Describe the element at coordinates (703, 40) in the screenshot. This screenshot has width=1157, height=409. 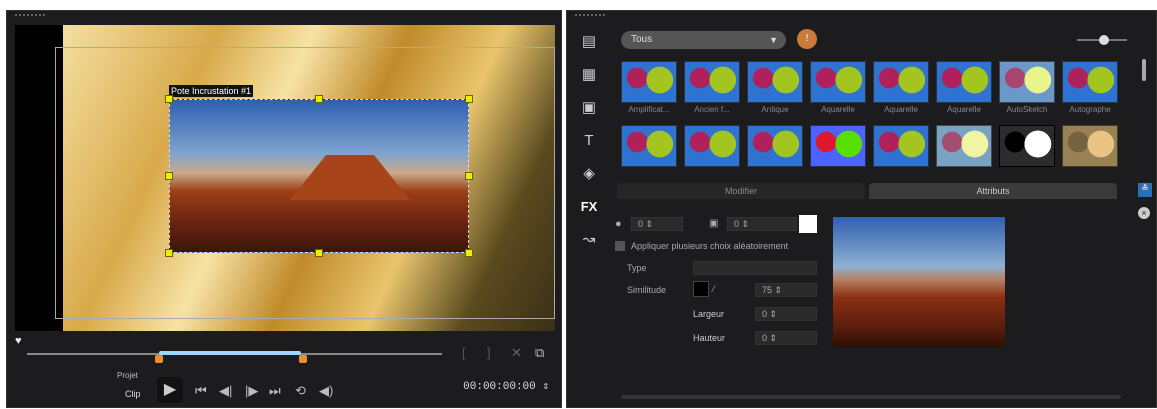
I see `category-dropdown: Tous ▼` at that location.